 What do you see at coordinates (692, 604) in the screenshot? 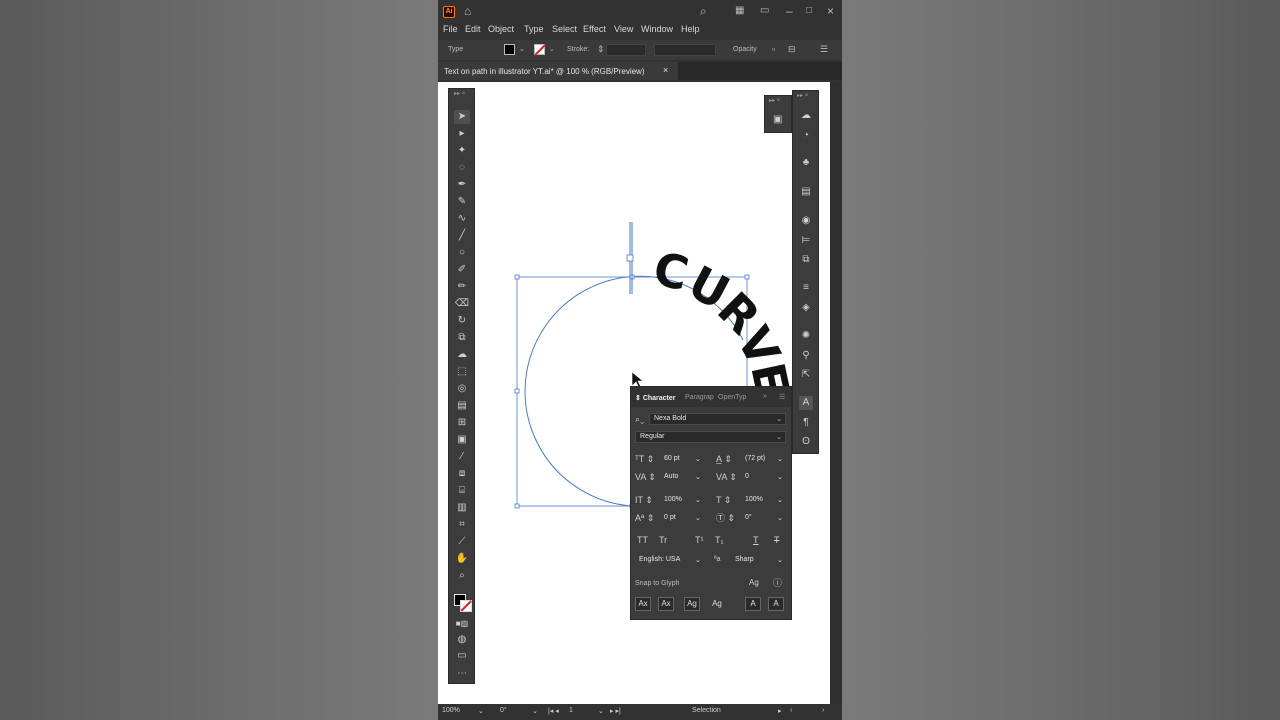
I see `snap-glyph-bounds-button: Ag` at bounding box center [692, 604].